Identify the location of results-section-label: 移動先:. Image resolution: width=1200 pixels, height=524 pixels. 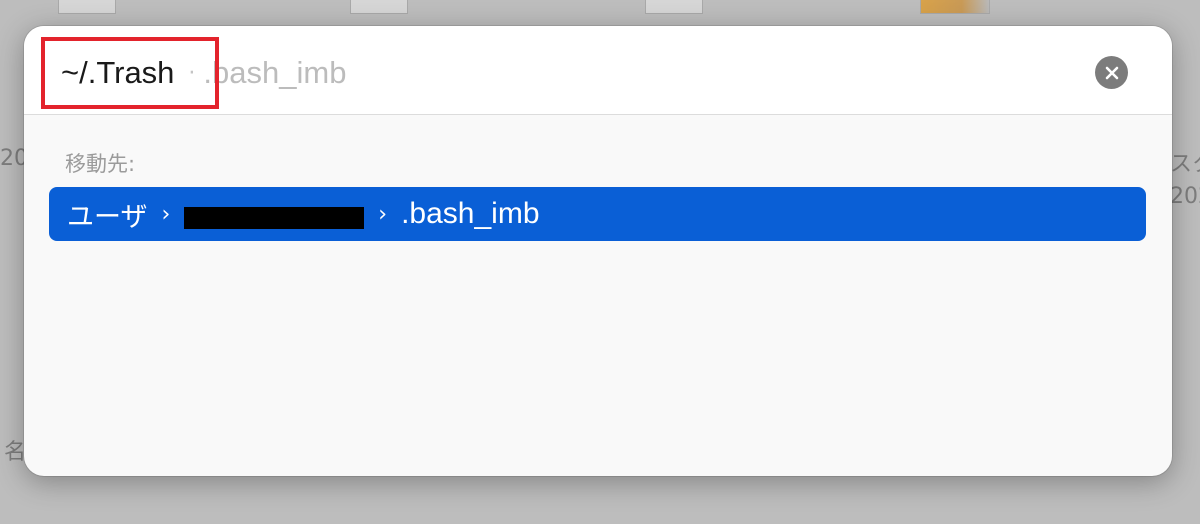
(100, 164).